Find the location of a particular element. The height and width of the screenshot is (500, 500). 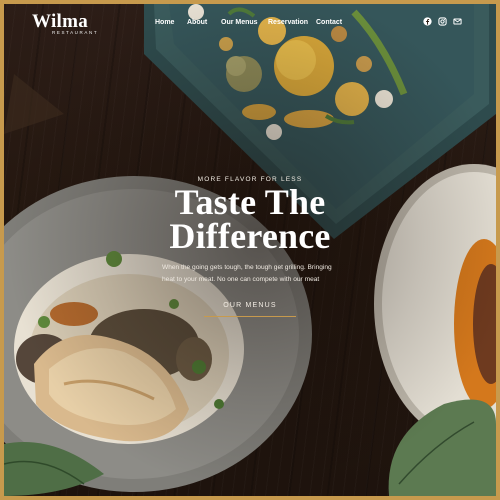

our-menus-button: OUR MENUS is located at coordinates (250, 307).